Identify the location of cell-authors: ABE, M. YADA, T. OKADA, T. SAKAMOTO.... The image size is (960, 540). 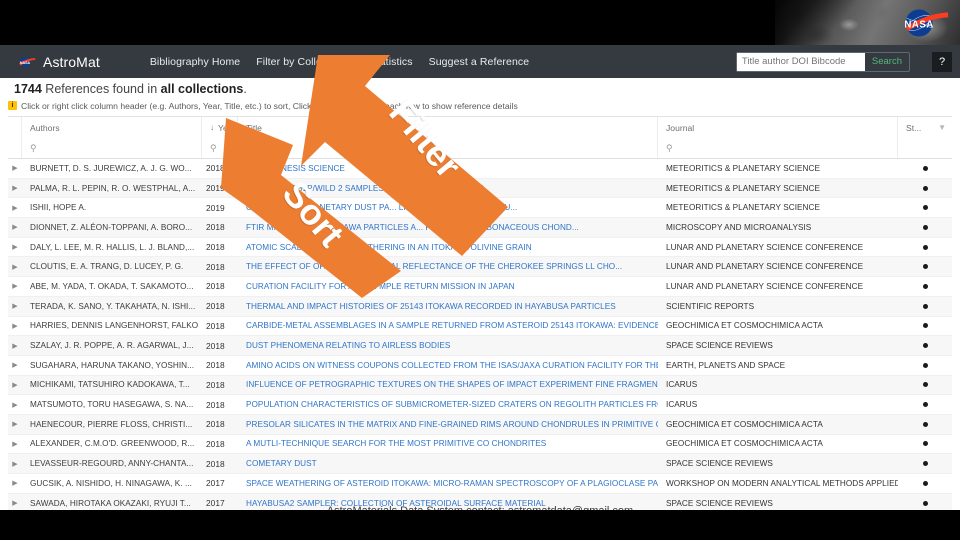
(112, 286).